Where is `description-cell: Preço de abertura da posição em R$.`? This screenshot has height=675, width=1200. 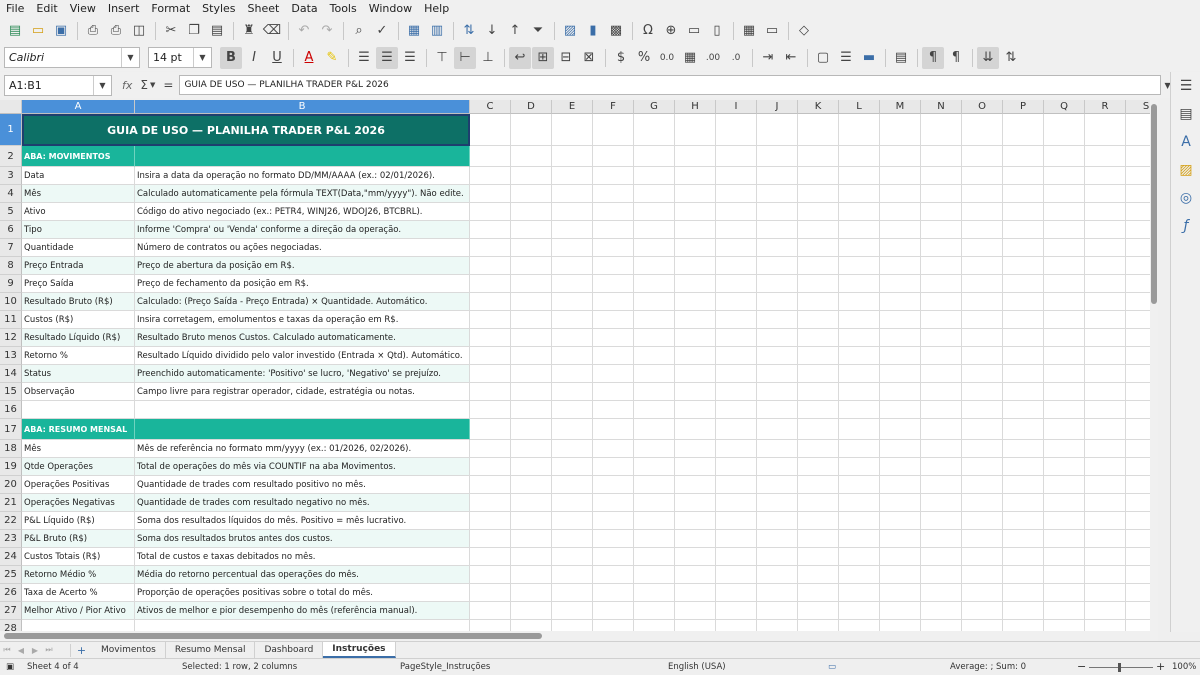
description-cell: Preço de abertura da posição em R$. is located at coordinates (302, 266).